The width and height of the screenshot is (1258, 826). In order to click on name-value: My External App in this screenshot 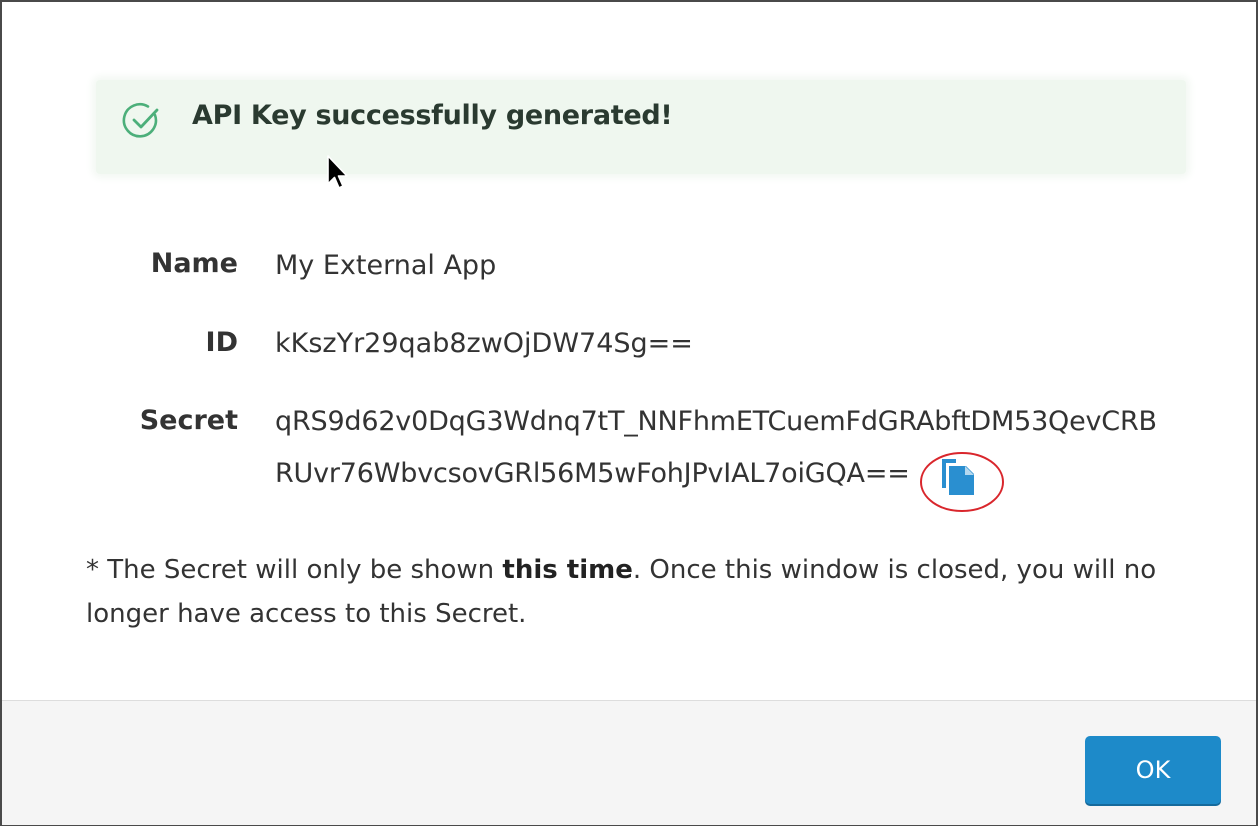, I will do `click(386, 265)`.